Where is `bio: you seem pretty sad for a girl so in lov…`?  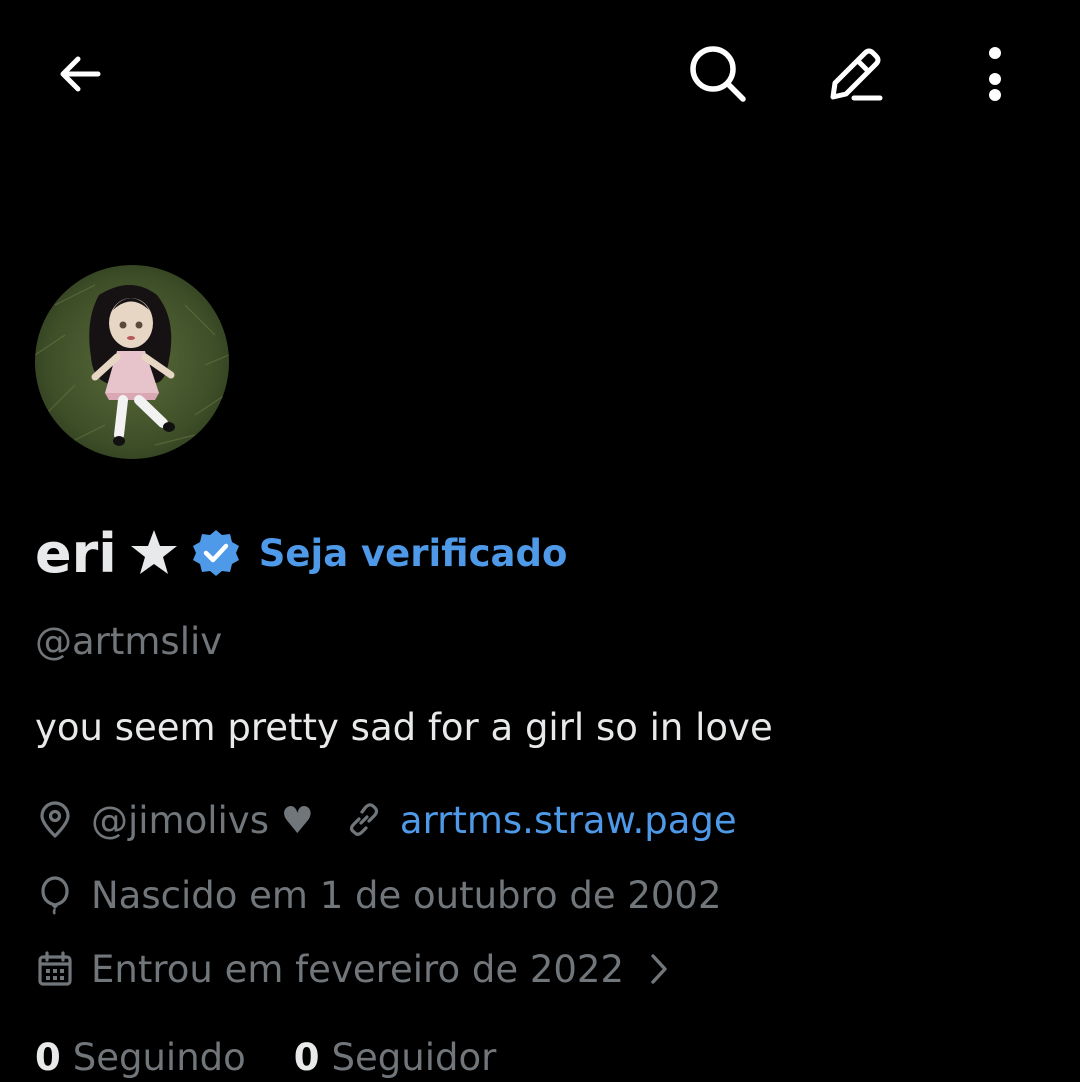 bio: you seem pretty sad for a girl so in lov… is located at coordinates (404, 727).